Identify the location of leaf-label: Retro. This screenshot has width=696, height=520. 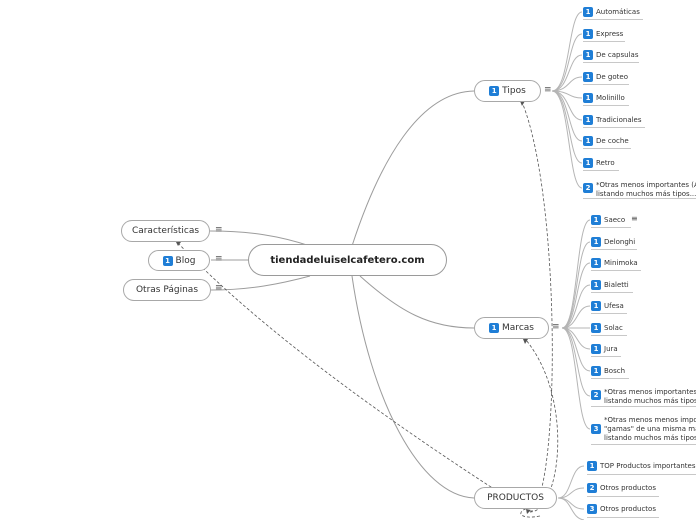
(605, 163).